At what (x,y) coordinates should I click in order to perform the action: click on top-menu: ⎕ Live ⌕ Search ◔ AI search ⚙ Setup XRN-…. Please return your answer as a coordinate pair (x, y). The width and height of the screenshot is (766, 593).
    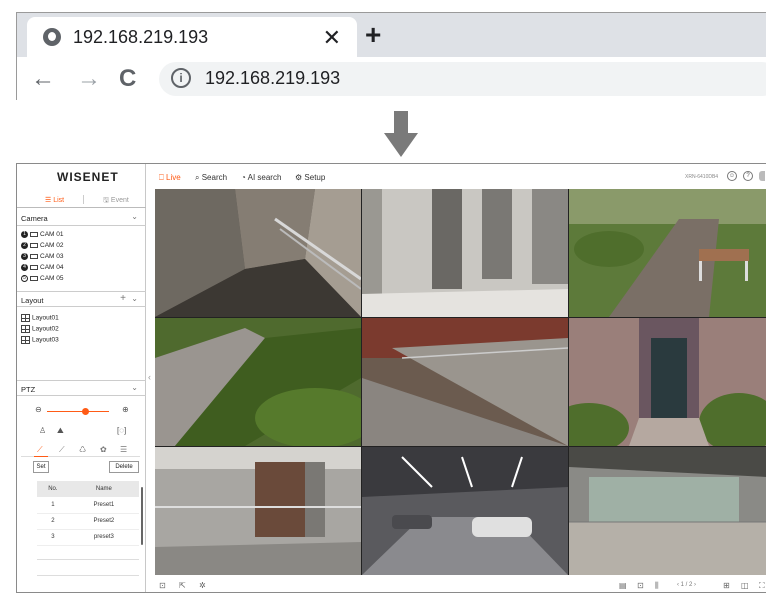
    Looking at the image, I should click on (456, 176).